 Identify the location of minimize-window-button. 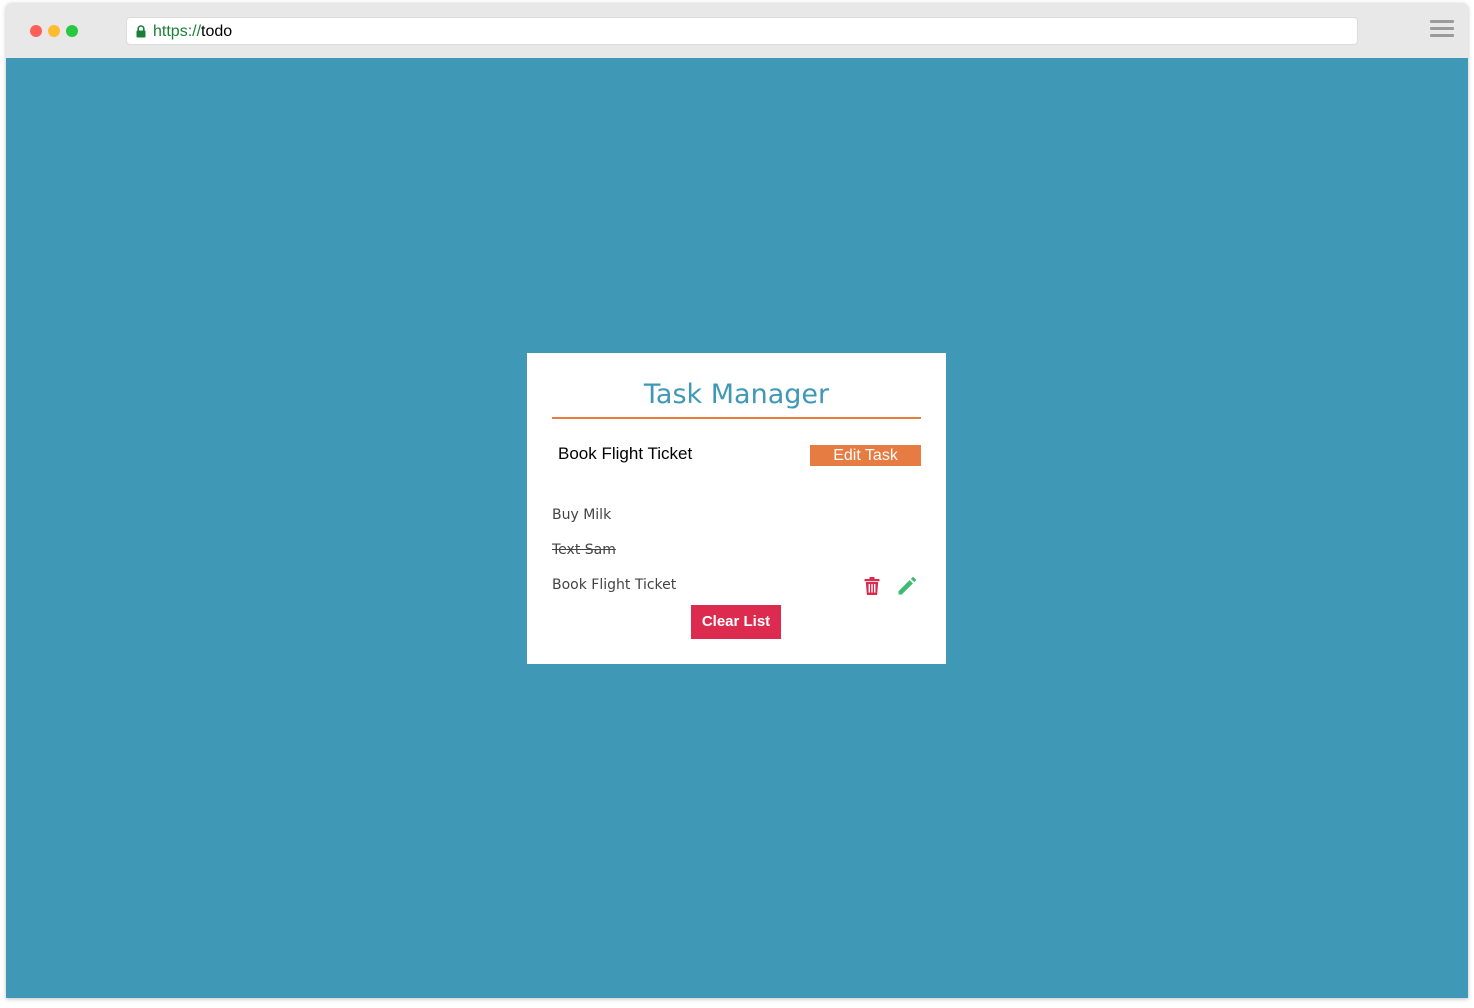
(54, 31).